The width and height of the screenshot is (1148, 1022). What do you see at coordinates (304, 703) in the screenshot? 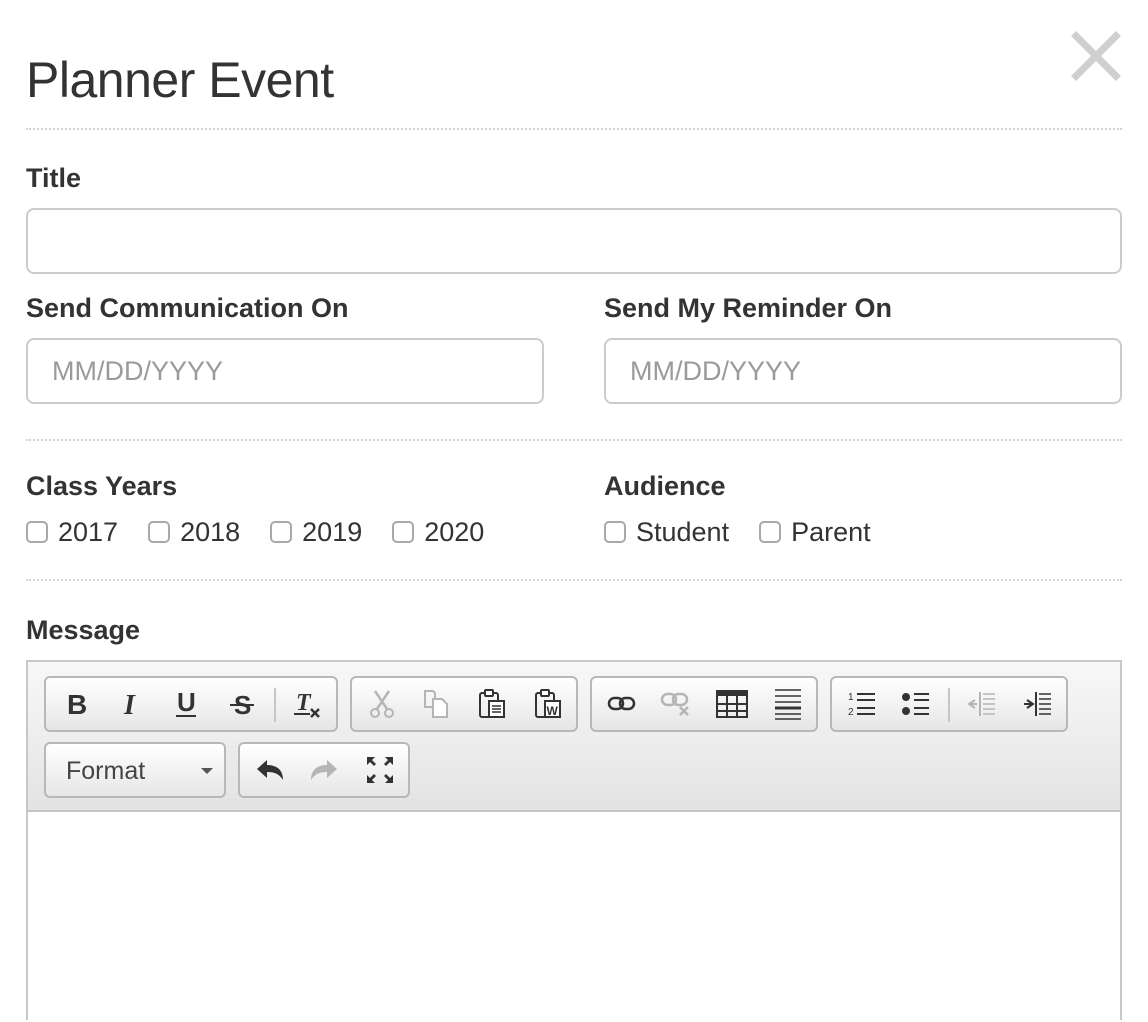
I see `svg-text: T` at bounding box center [304, 703].